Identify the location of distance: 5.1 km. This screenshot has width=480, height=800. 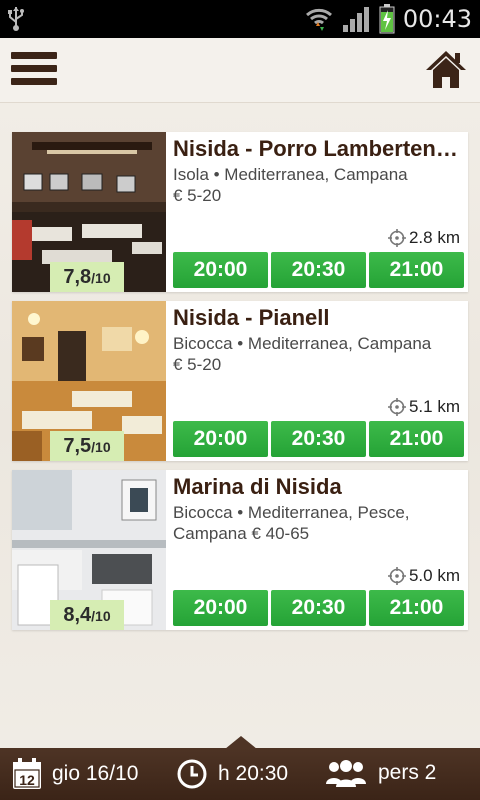
(423, 407).